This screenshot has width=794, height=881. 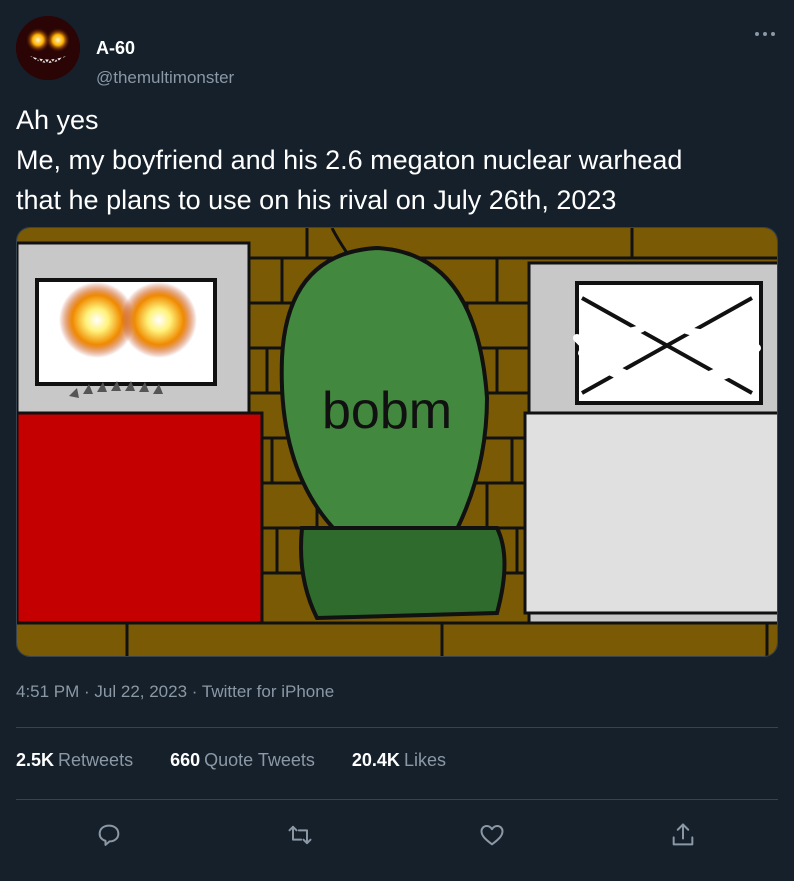 I want to click on tweet-date: Jul 22, 2023, so click(x=140, y=691).